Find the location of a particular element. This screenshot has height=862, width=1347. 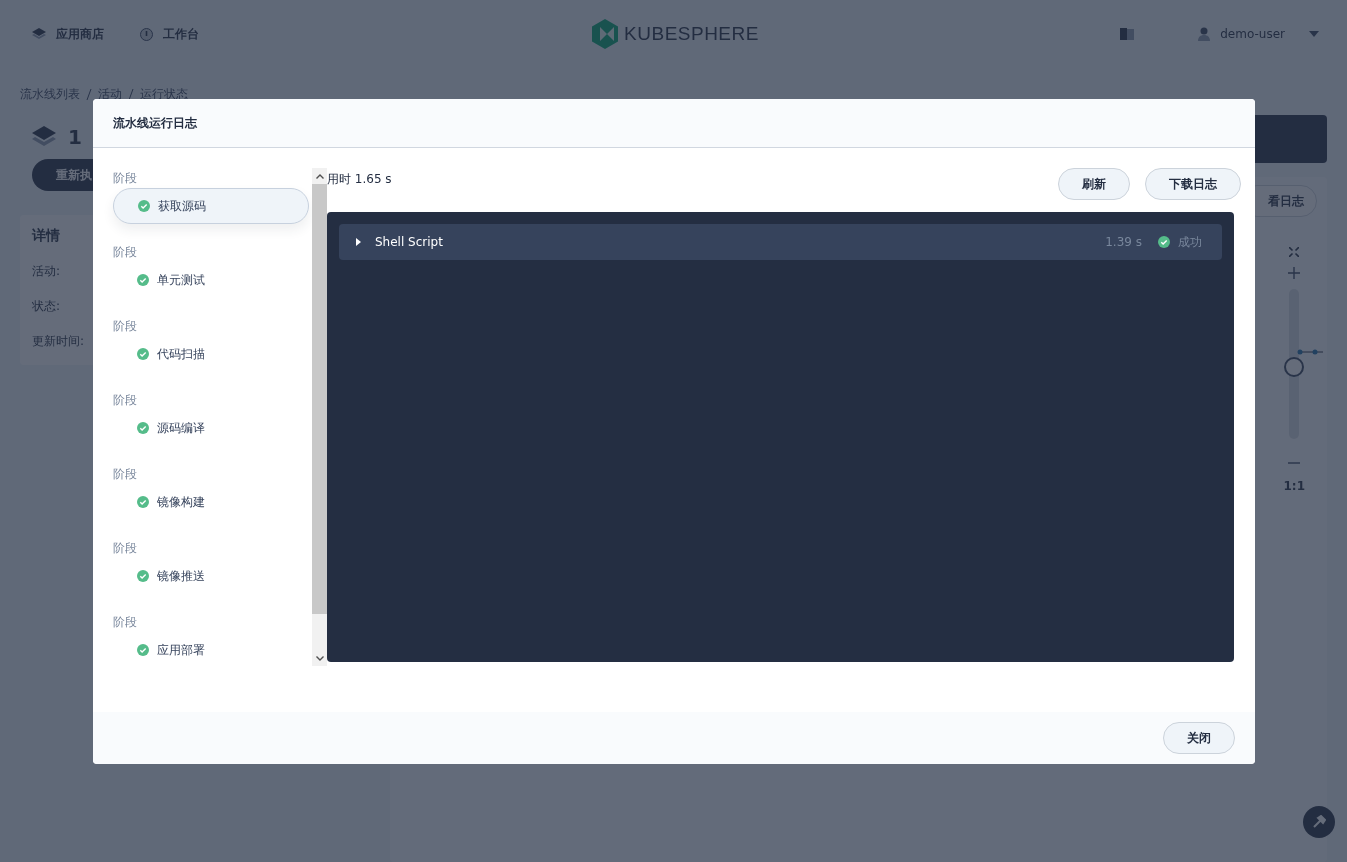

scroll-up-icon is located at coordinates (319, 176).